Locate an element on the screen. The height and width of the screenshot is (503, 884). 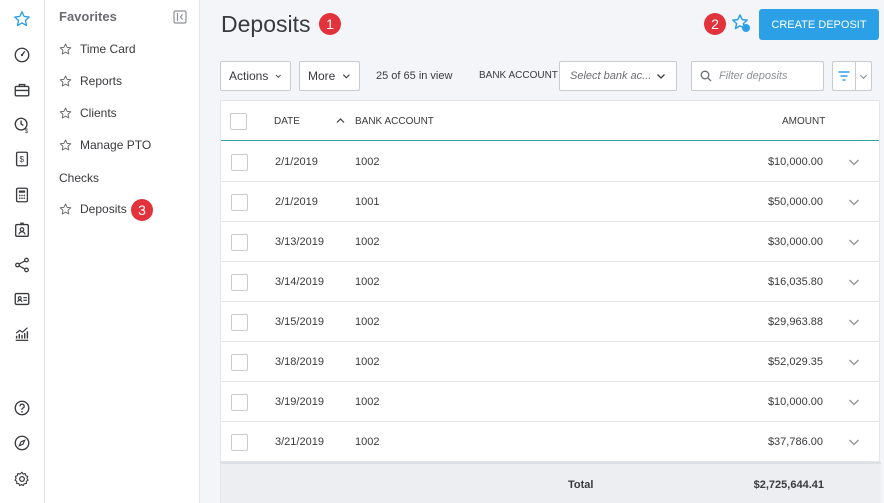
favorite-item-label: Clients is located at coordinates (98, 113).